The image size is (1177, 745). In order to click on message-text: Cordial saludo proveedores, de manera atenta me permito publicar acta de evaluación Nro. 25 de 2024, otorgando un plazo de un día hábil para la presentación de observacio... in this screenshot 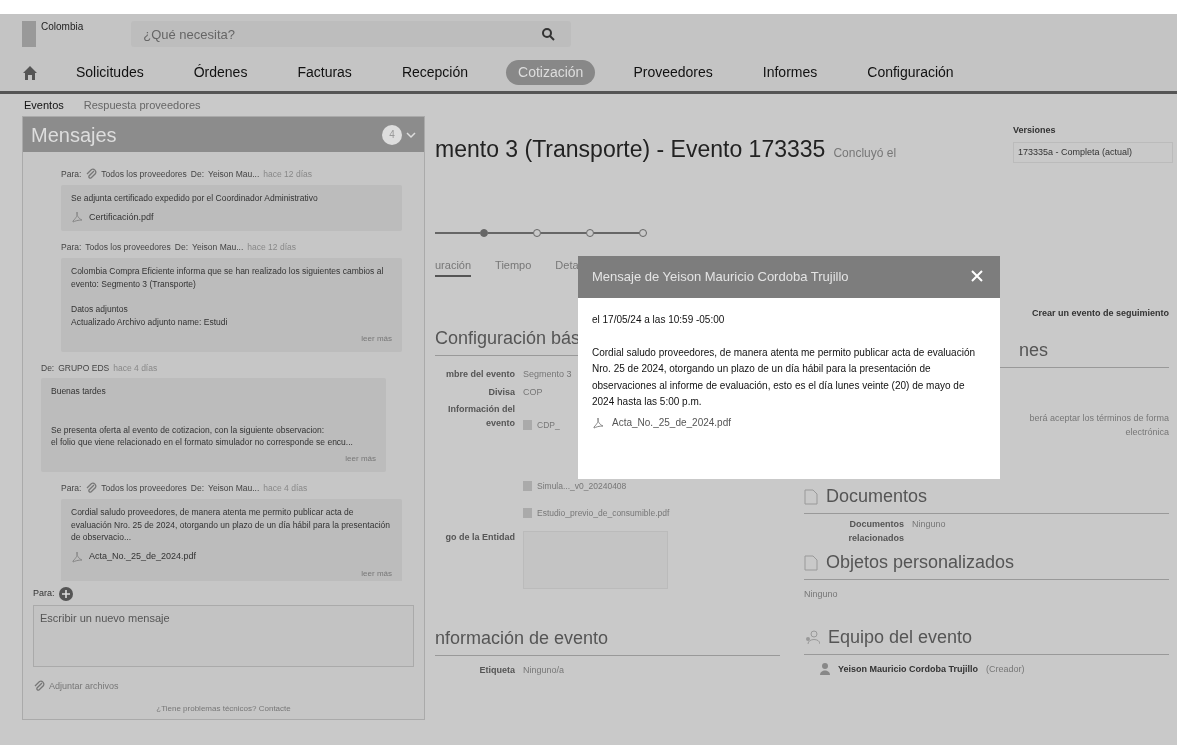, I will do `click(231, 524)`.